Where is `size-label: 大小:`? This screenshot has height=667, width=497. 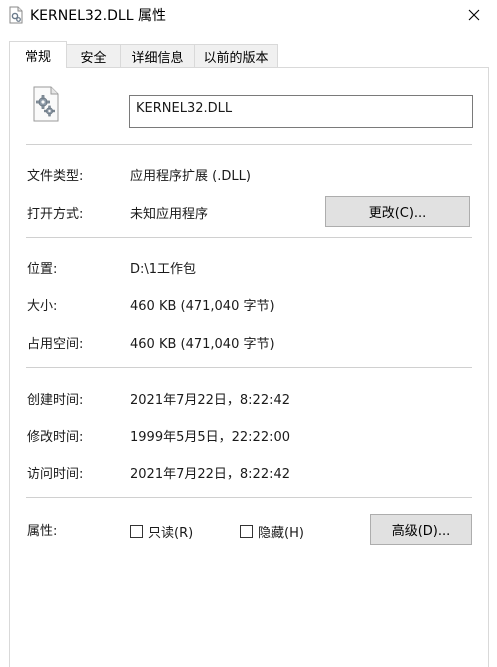
size-label: 大小: is located at coordinates (42, 306).